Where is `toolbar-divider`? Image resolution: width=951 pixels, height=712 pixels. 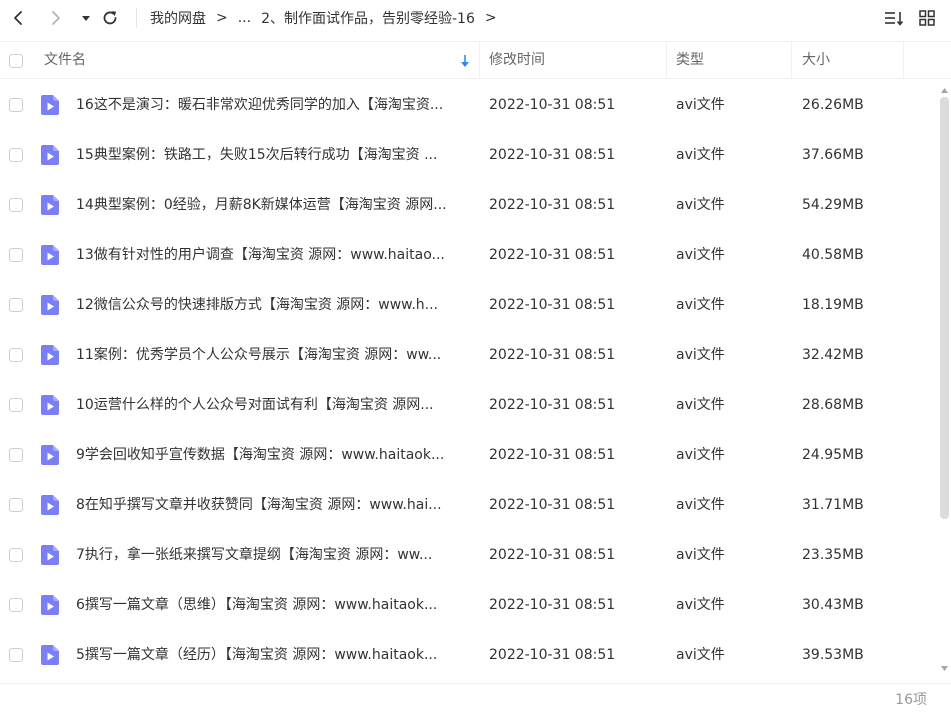
toolbar-divider is located at coordinates (136, 18).